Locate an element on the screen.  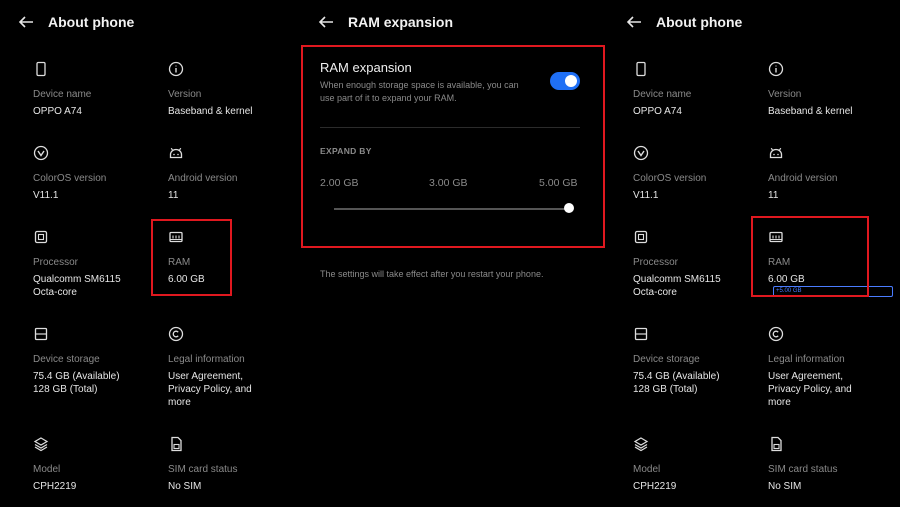
ram-expansion-highlight-box is located at coordinates (453, 146).